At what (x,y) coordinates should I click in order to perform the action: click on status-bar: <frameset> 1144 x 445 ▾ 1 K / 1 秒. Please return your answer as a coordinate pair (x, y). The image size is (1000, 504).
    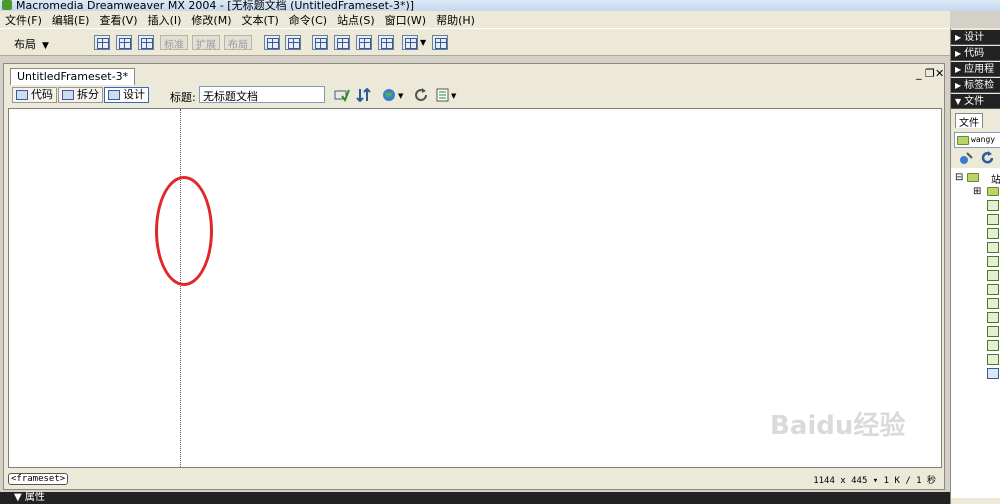
    Looking at the image, I should click on (475, 480).